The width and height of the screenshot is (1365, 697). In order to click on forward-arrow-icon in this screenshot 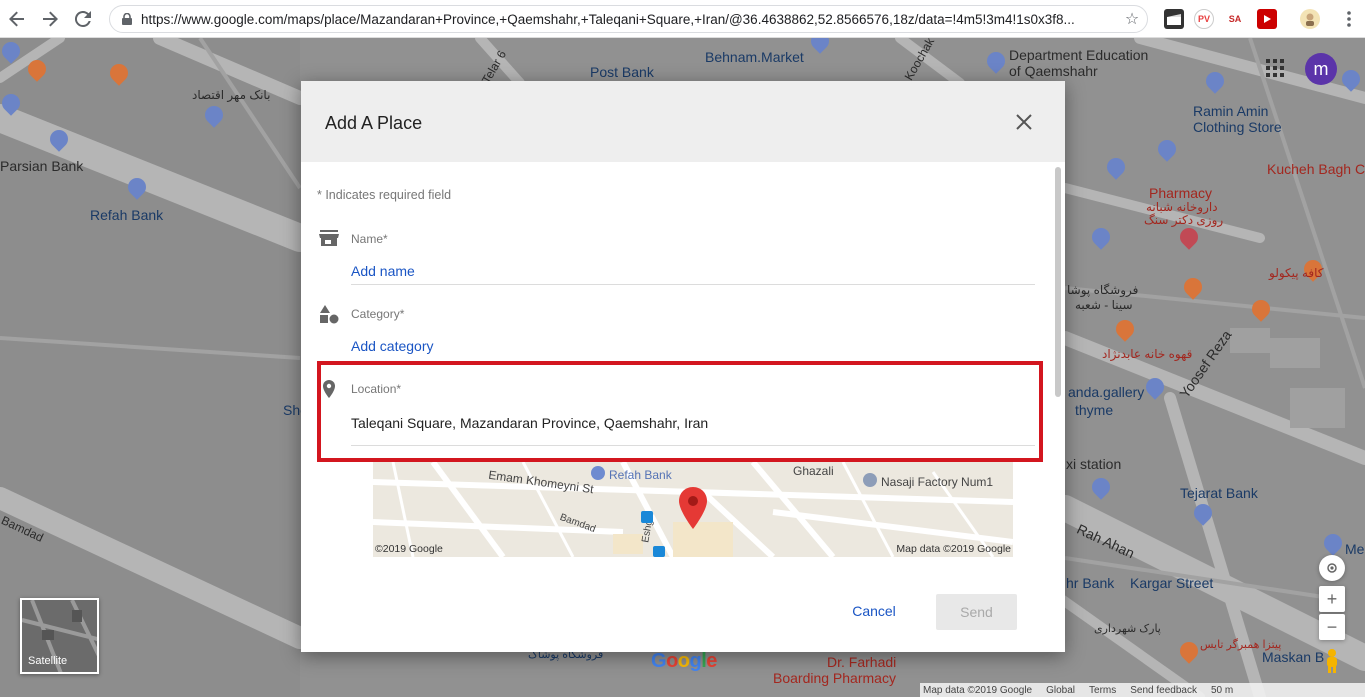, I will do `click(49, 19)`.